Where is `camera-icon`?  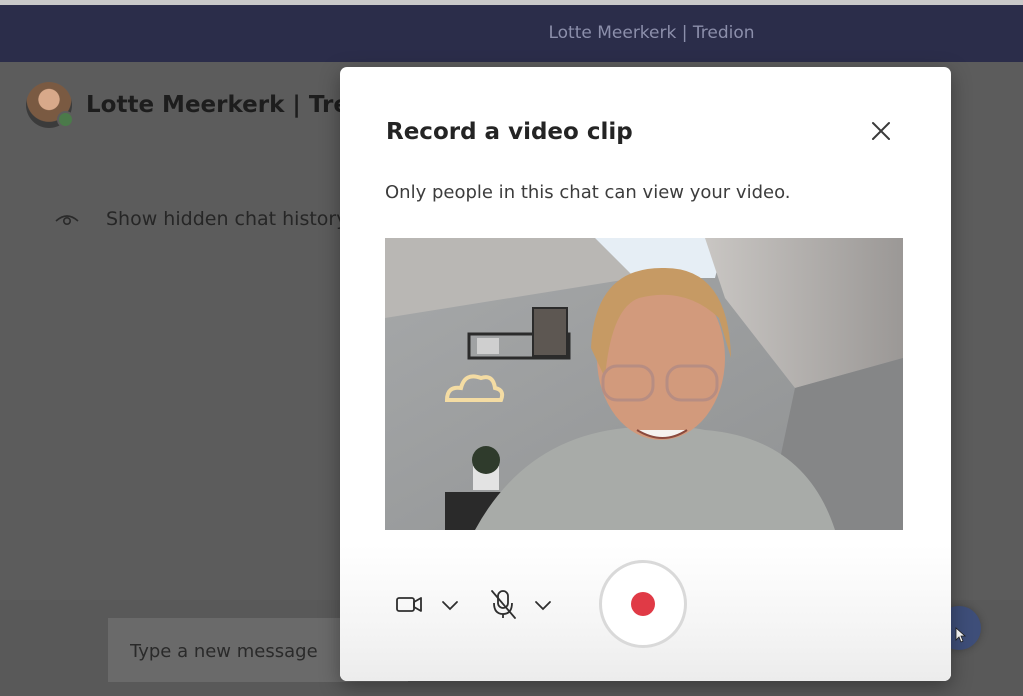
camera-icon is located at coordinates (409, 604).